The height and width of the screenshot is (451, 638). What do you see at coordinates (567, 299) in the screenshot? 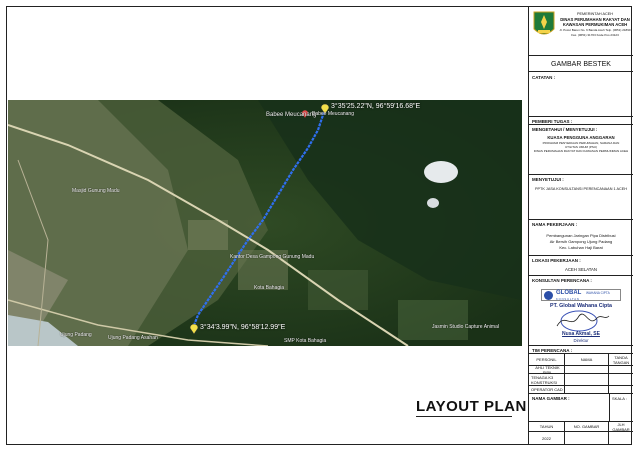
I see `konsultan-logo-sub2: K O N S U L T A N` at bounding box center [567, 299].